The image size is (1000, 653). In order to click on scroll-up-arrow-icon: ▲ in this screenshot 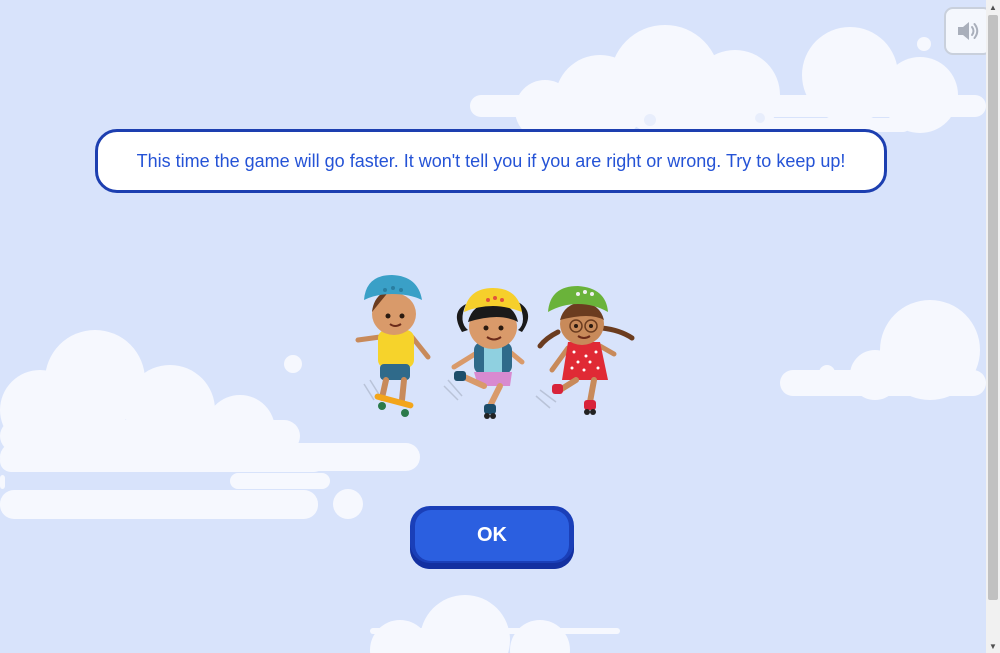, I will do `click(993, 7)`.